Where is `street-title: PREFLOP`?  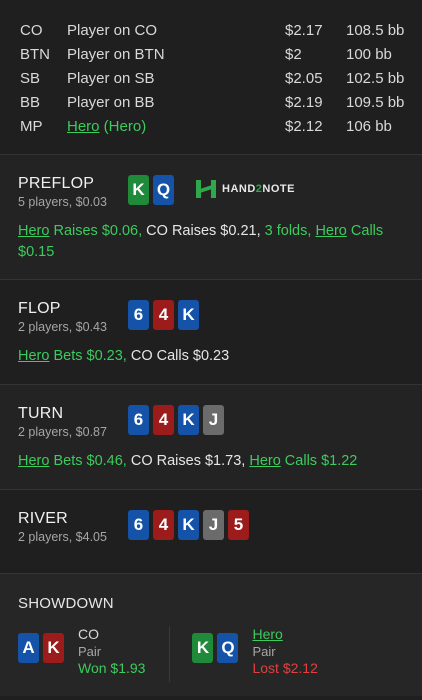 street-title: PREFLOP is located at coordinates (56, 183).